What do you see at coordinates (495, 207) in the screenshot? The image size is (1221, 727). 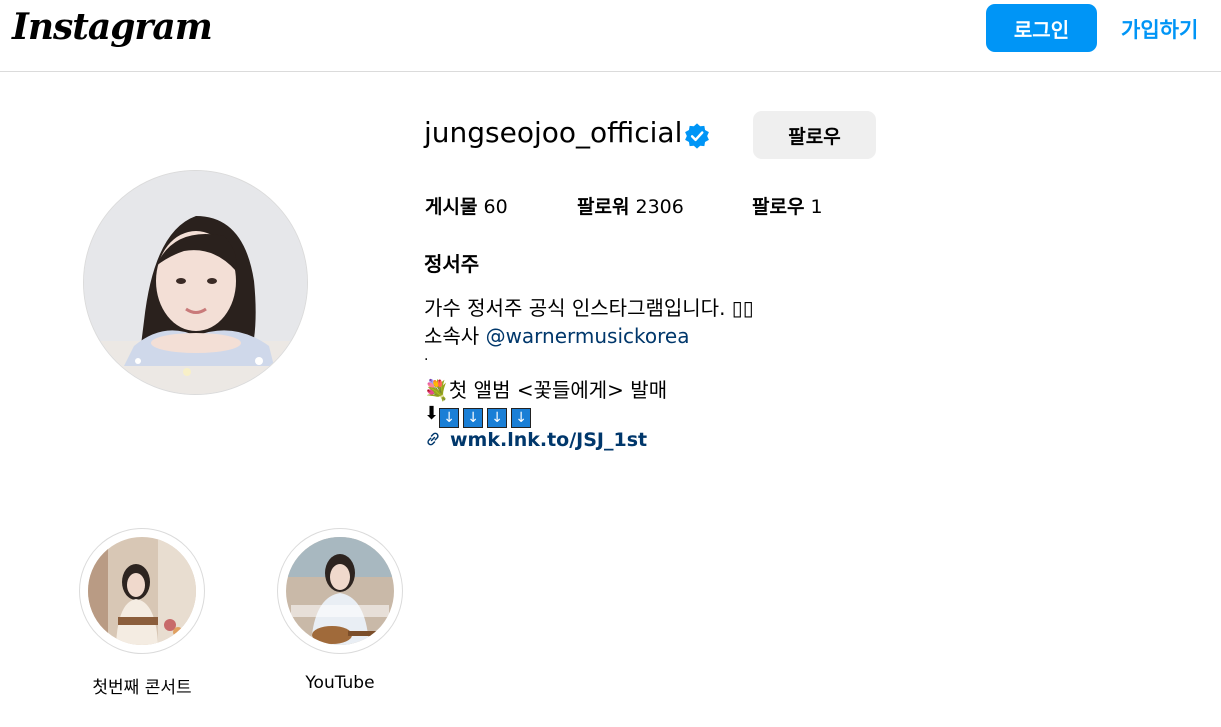 I see `posts-value: 60` at bounding box center [495, 207].